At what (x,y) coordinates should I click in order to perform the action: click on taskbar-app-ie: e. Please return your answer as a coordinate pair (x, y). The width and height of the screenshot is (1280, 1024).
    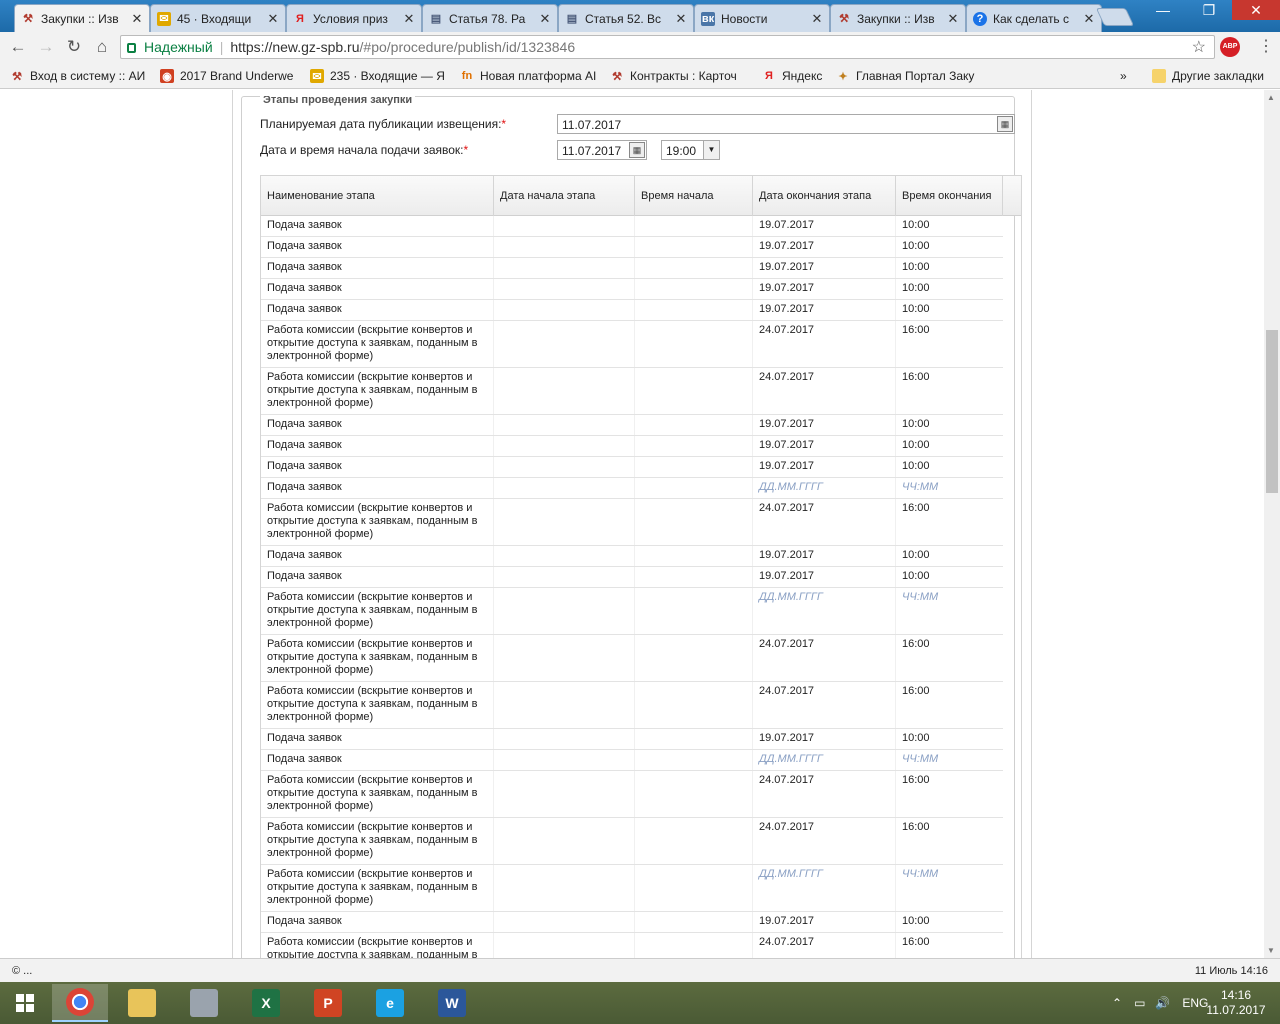
    Looking at the image, I should click on (390, 1003).